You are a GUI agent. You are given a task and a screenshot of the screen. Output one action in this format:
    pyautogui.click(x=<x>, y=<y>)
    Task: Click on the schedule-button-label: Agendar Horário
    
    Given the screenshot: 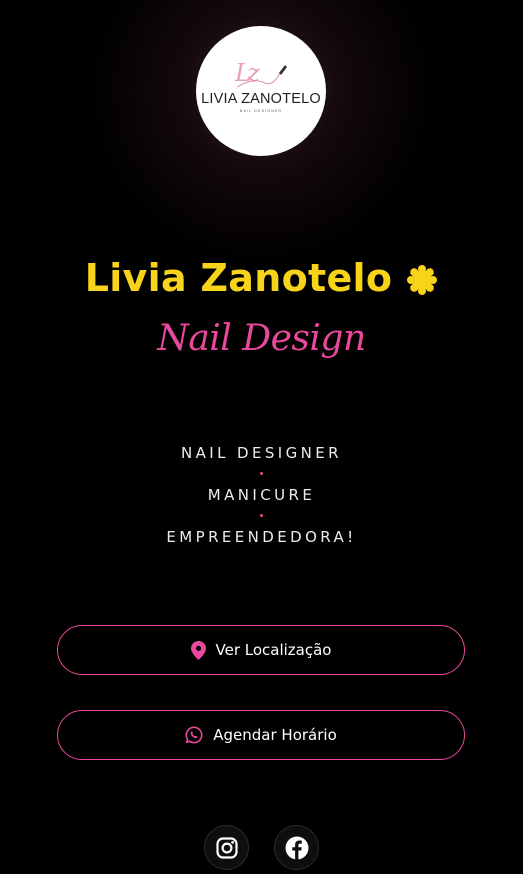 What is the action you would take?
    pyautogui.click(x=275, y=735)
    